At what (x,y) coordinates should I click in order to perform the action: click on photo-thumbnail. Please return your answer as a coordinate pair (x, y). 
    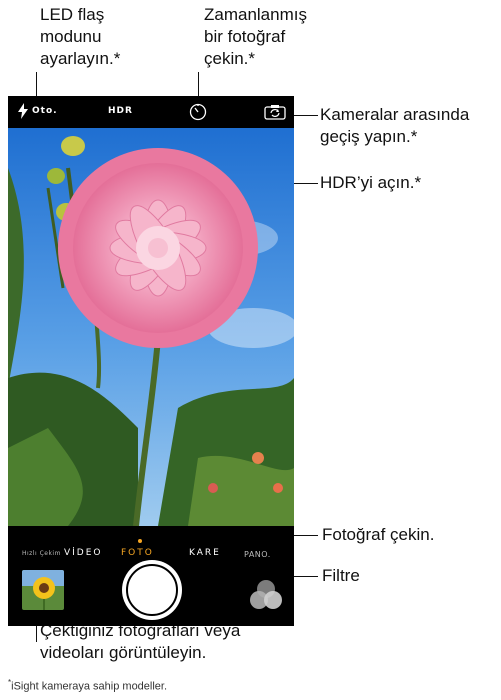
    Looking at the image, I should click on (43, 590).